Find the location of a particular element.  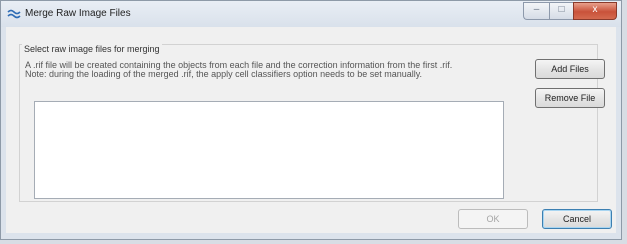

remove-file-button: Remove File is located at coordinates (570, 98).